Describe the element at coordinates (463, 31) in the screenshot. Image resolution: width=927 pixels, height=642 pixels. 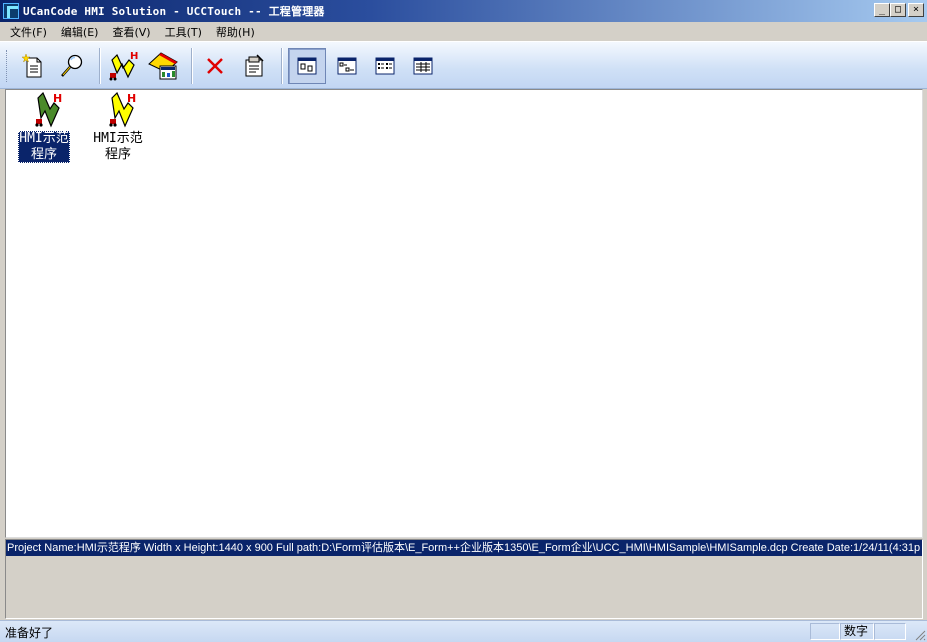
I see `menu-bar: 文件(F) 编辑(E) 查看(V) 工具(T) 帮助(H)` at that location.